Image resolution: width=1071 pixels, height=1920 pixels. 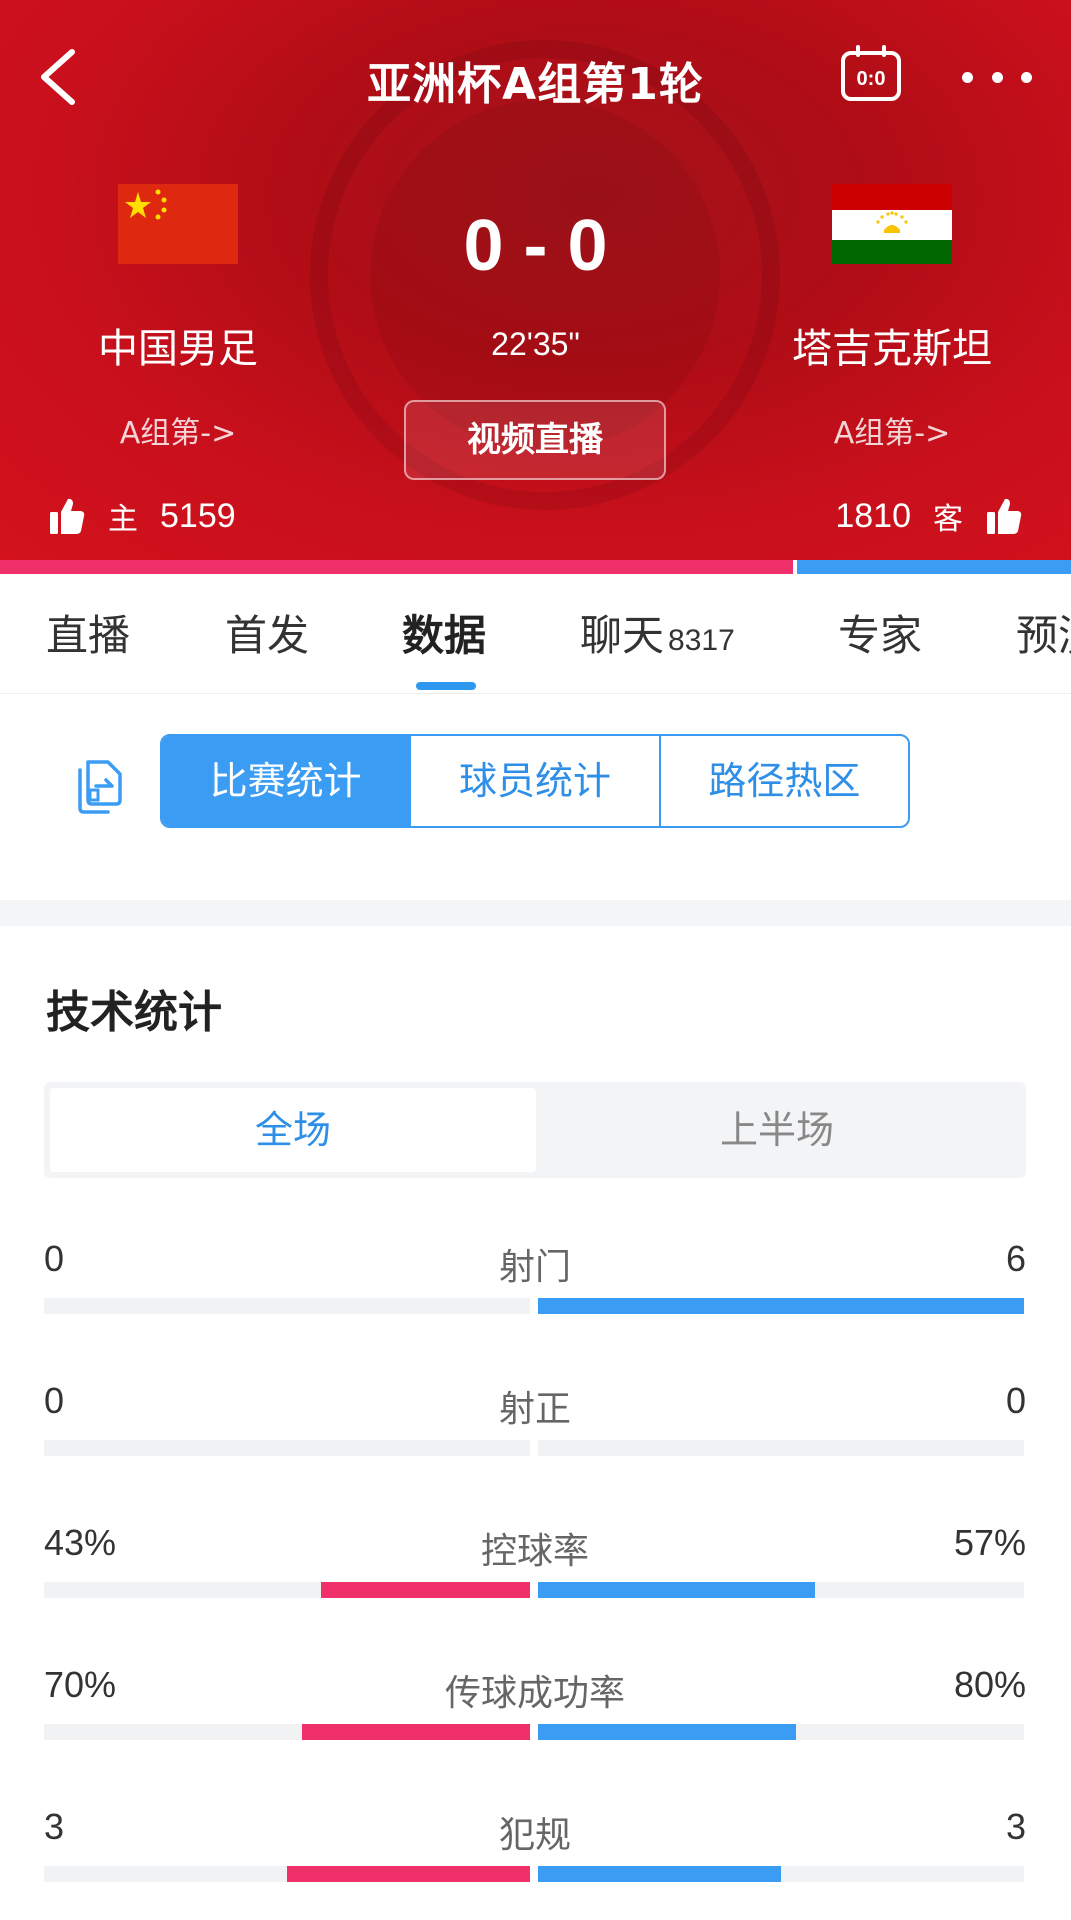 What do you see at coordinates (989, 1542) in the screenshot?
I see `stat-away-value: 57%` at bounding box center [989, 1542].